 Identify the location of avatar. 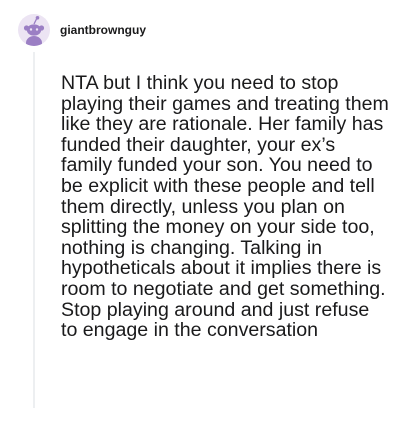
(34, 30).